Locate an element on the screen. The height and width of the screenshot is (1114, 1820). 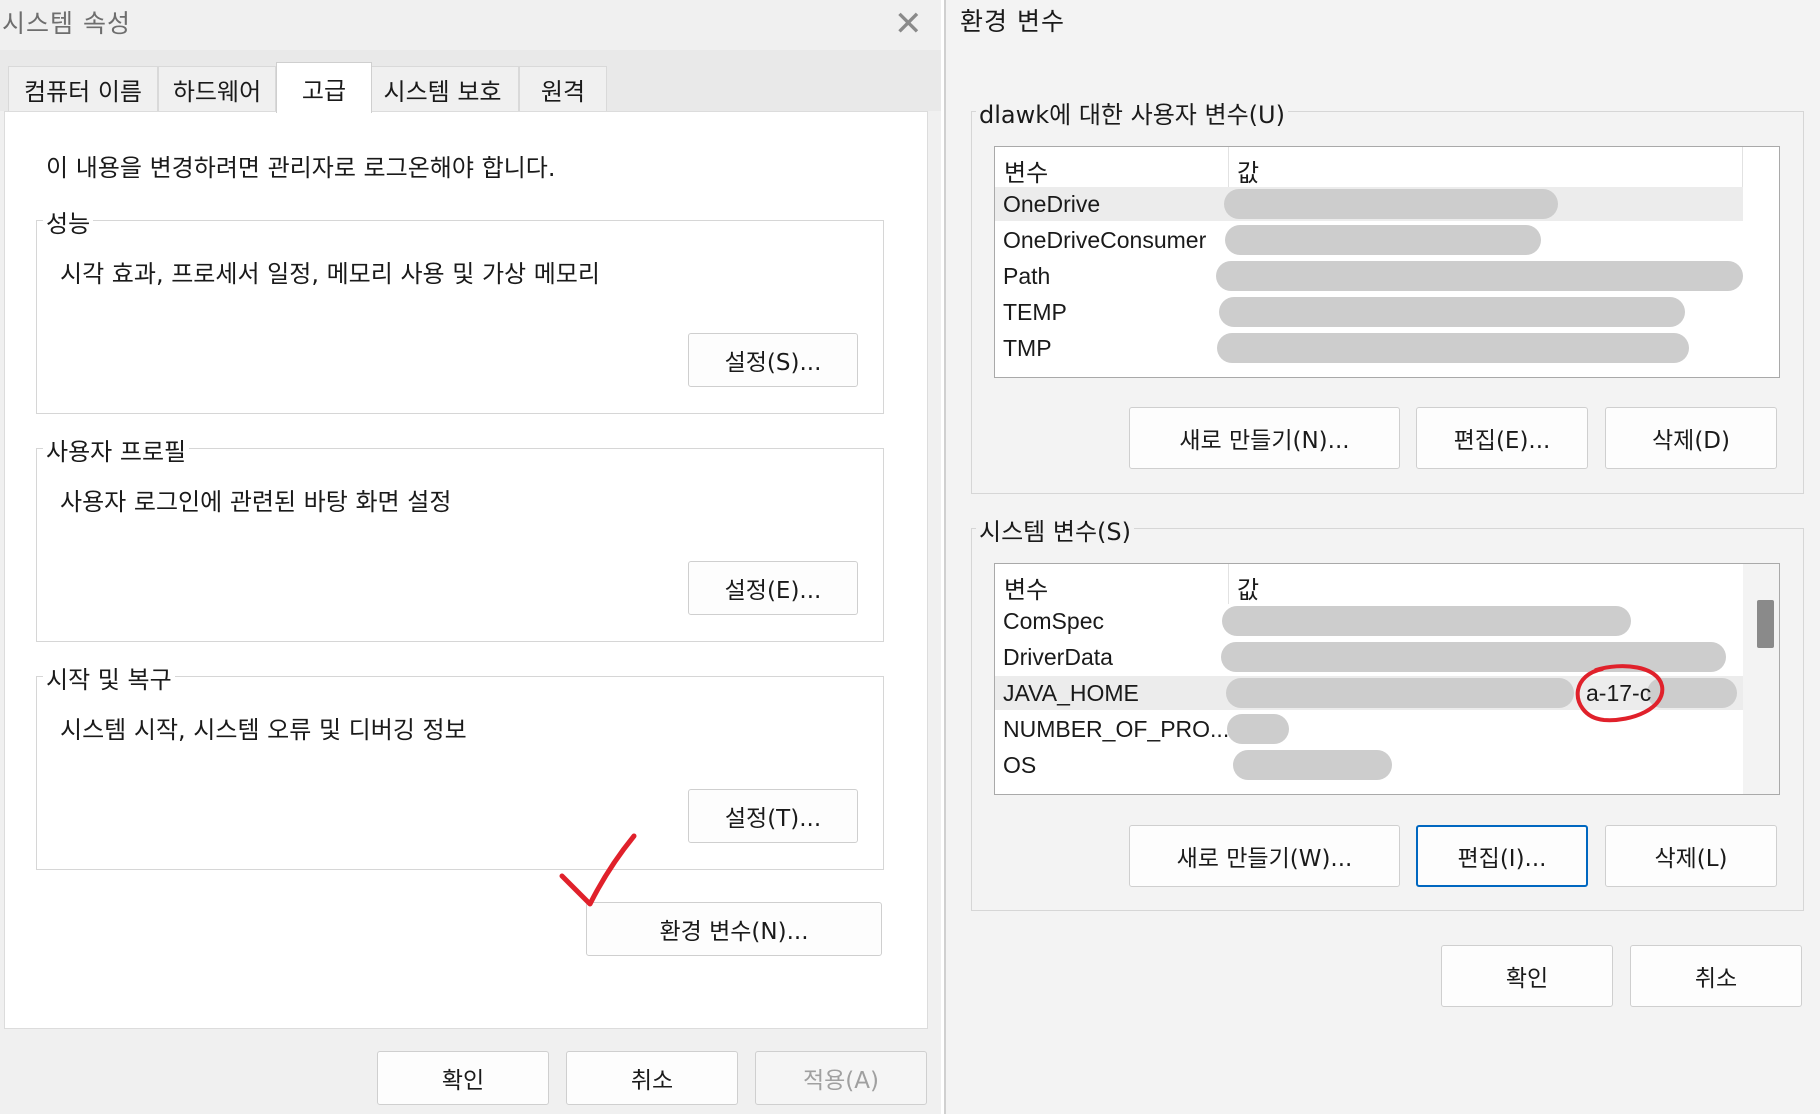
user-delete-button: 삭제(D) is located at coordinates (1691, 438).